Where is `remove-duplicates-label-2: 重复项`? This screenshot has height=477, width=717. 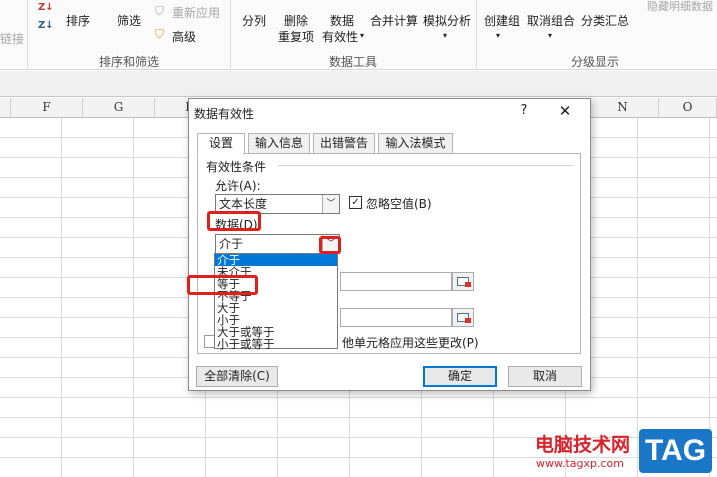 remove-duplicates-label-2: 重复项 is located at coordinates (296, 37).